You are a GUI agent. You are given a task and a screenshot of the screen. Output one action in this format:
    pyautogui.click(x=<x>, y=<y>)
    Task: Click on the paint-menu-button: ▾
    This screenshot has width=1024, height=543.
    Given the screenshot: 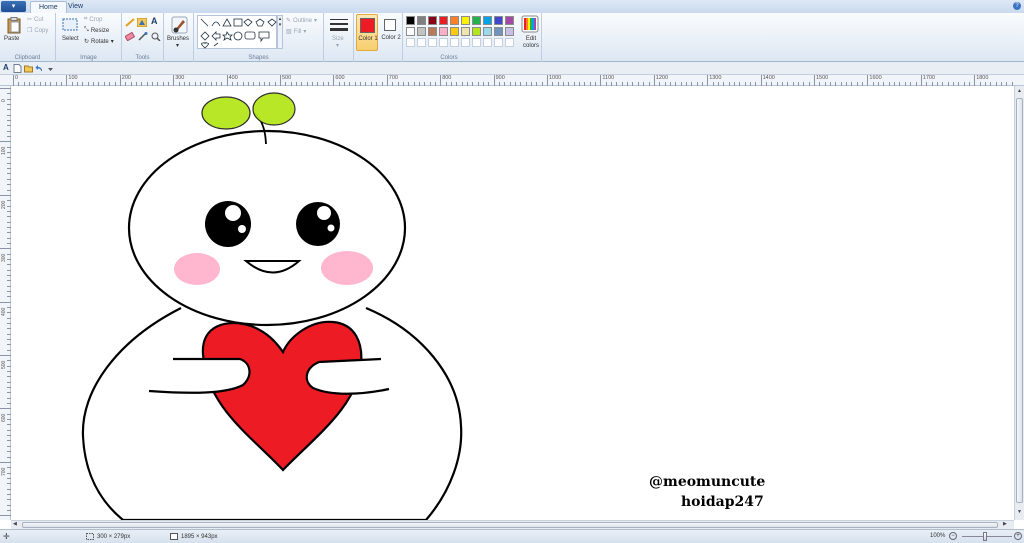 What is the action you would take?
    pyautogui.click(x=13, y=6)
    